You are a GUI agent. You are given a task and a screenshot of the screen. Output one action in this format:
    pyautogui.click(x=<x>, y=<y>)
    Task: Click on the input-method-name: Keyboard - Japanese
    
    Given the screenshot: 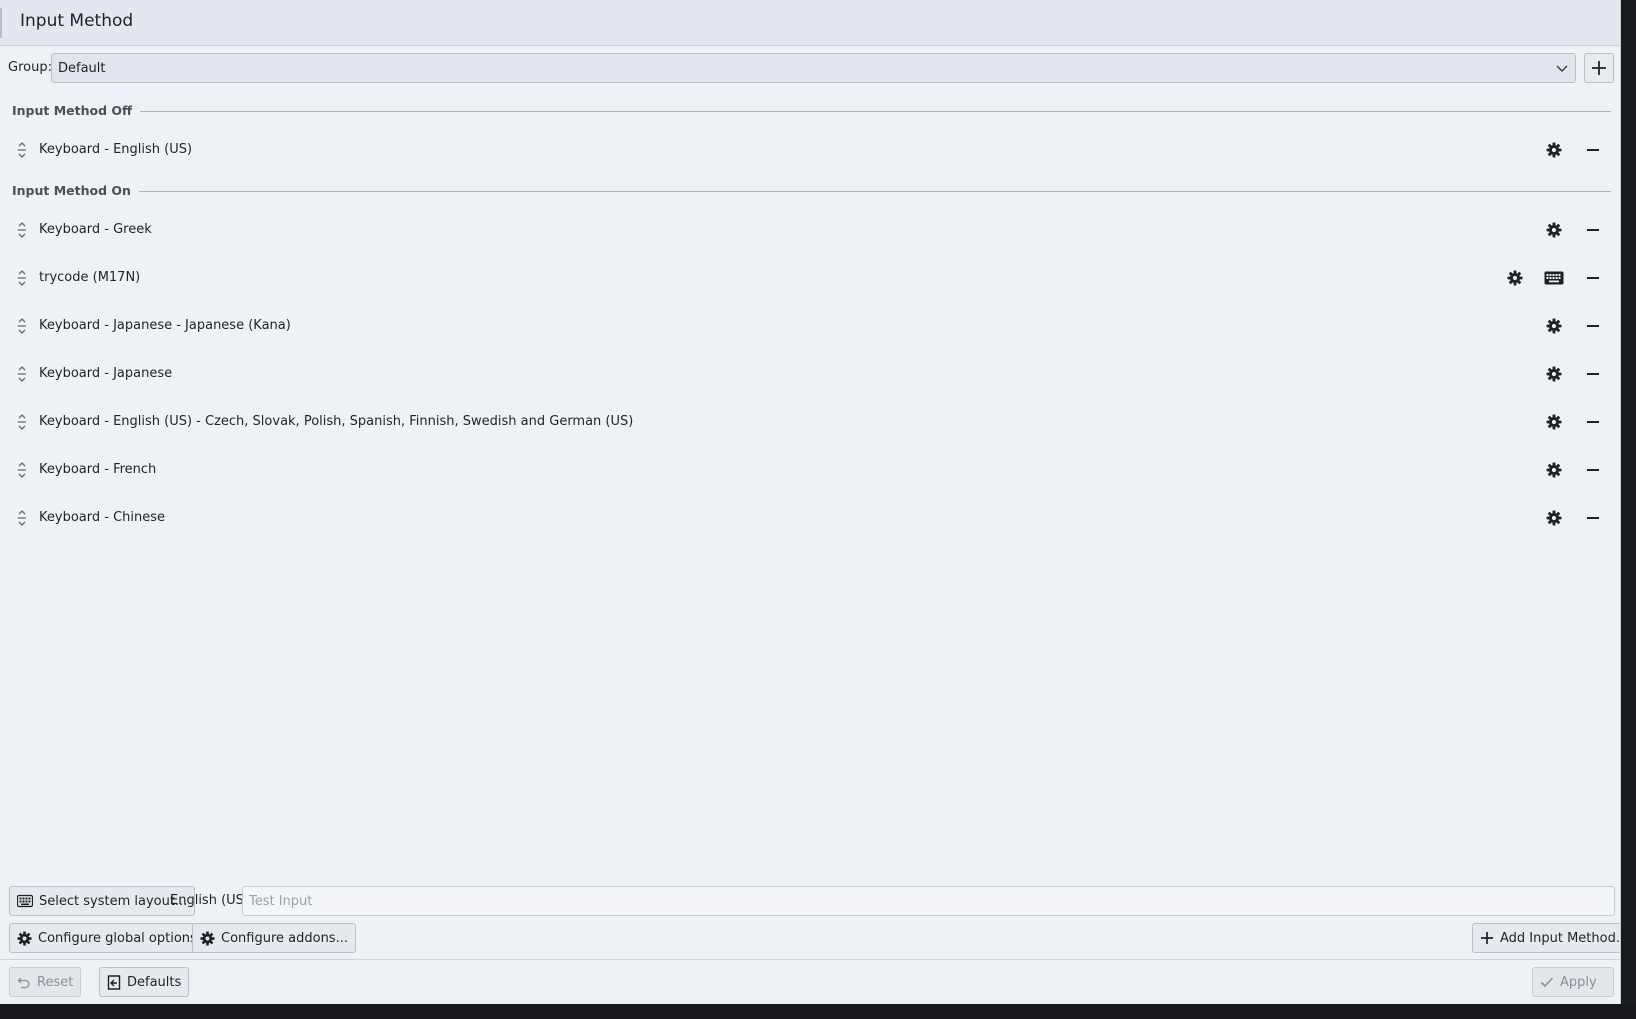 What is the action you would take?
    pyautogui.click(x=106, y=373)
    